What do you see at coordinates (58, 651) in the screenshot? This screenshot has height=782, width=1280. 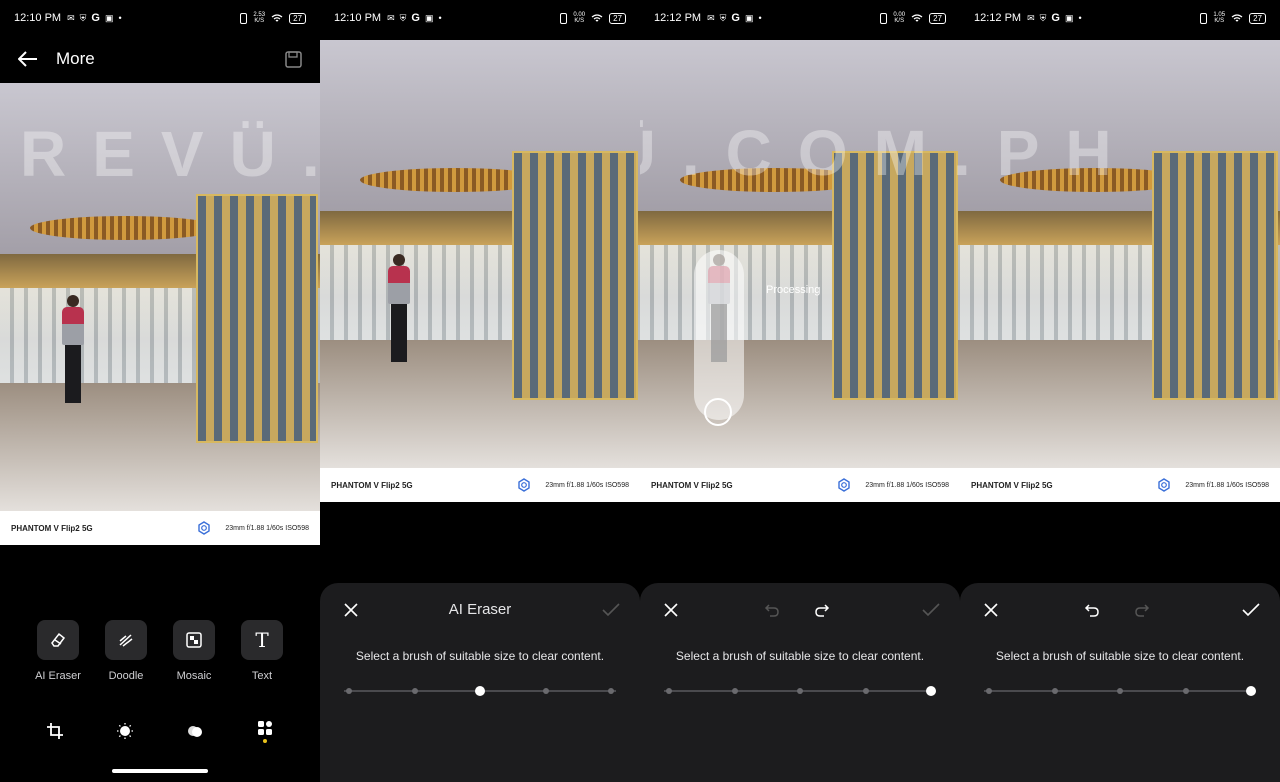 I see `tool-ai-eraser: AI Eraser` at bounding box center [58, 651].